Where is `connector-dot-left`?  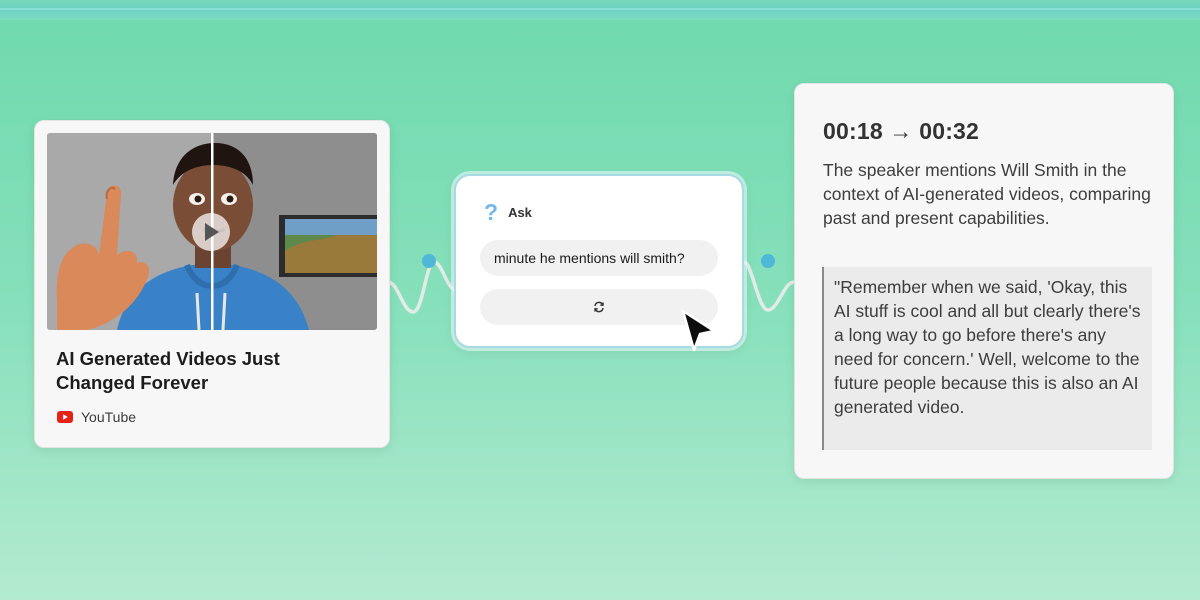
connector-dot-left is located at coordinates (429, 261).